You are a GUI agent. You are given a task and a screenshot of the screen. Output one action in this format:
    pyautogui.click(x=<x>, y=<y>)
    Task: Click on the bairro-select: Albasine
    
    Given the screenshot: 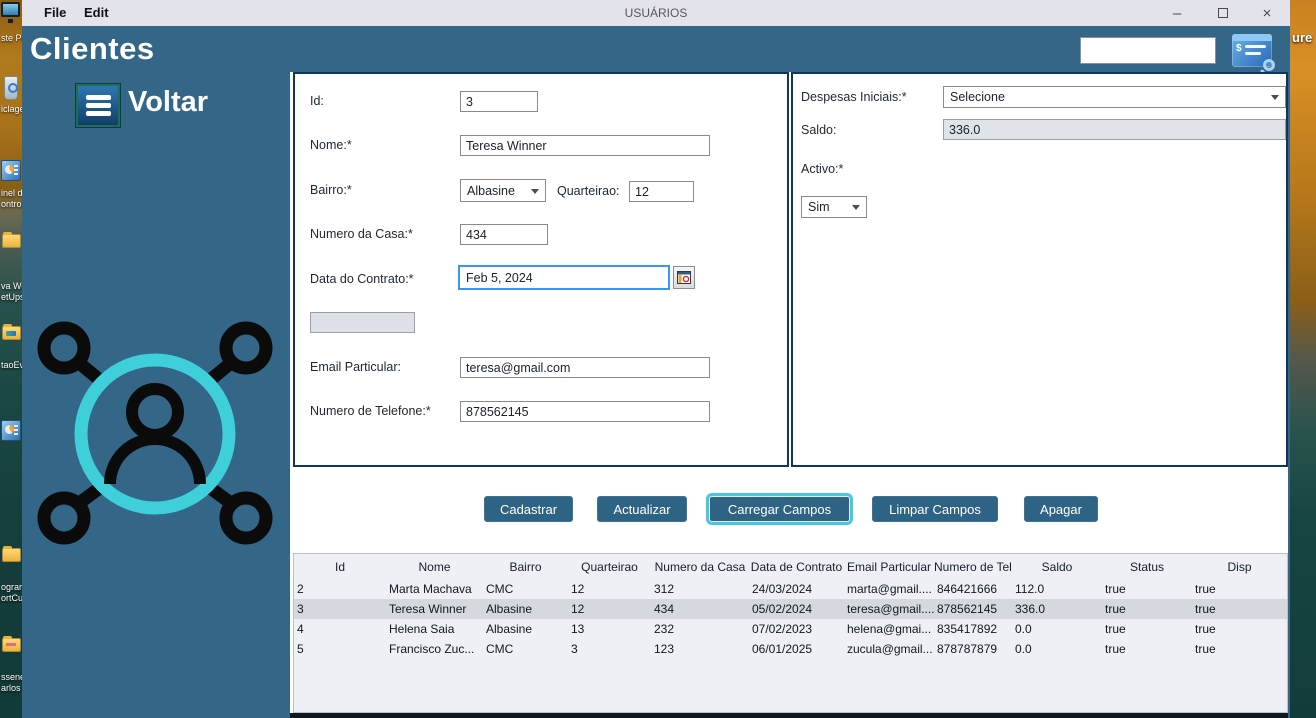 What is the action you would take?
    pyautogui.click(x=503, y=190)
    